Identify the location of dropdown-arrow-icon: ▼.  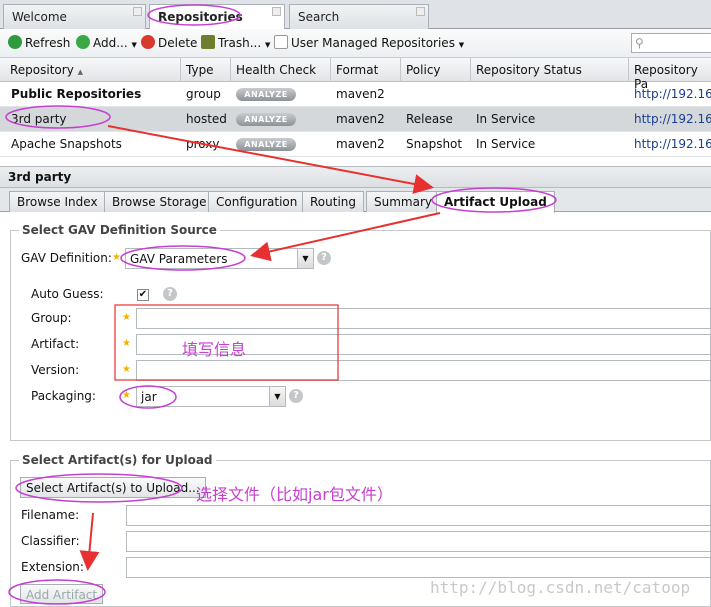
(267, 45).